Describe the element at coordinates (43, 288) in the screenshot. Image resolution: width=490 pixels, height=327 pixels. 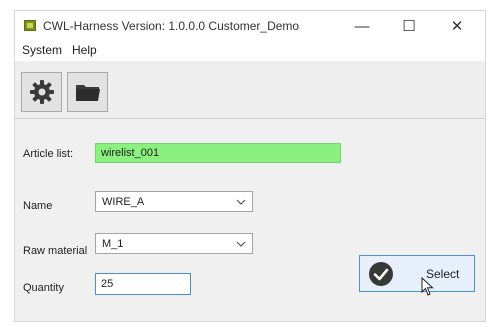
I see `quantity-label: Quantity` at that location.